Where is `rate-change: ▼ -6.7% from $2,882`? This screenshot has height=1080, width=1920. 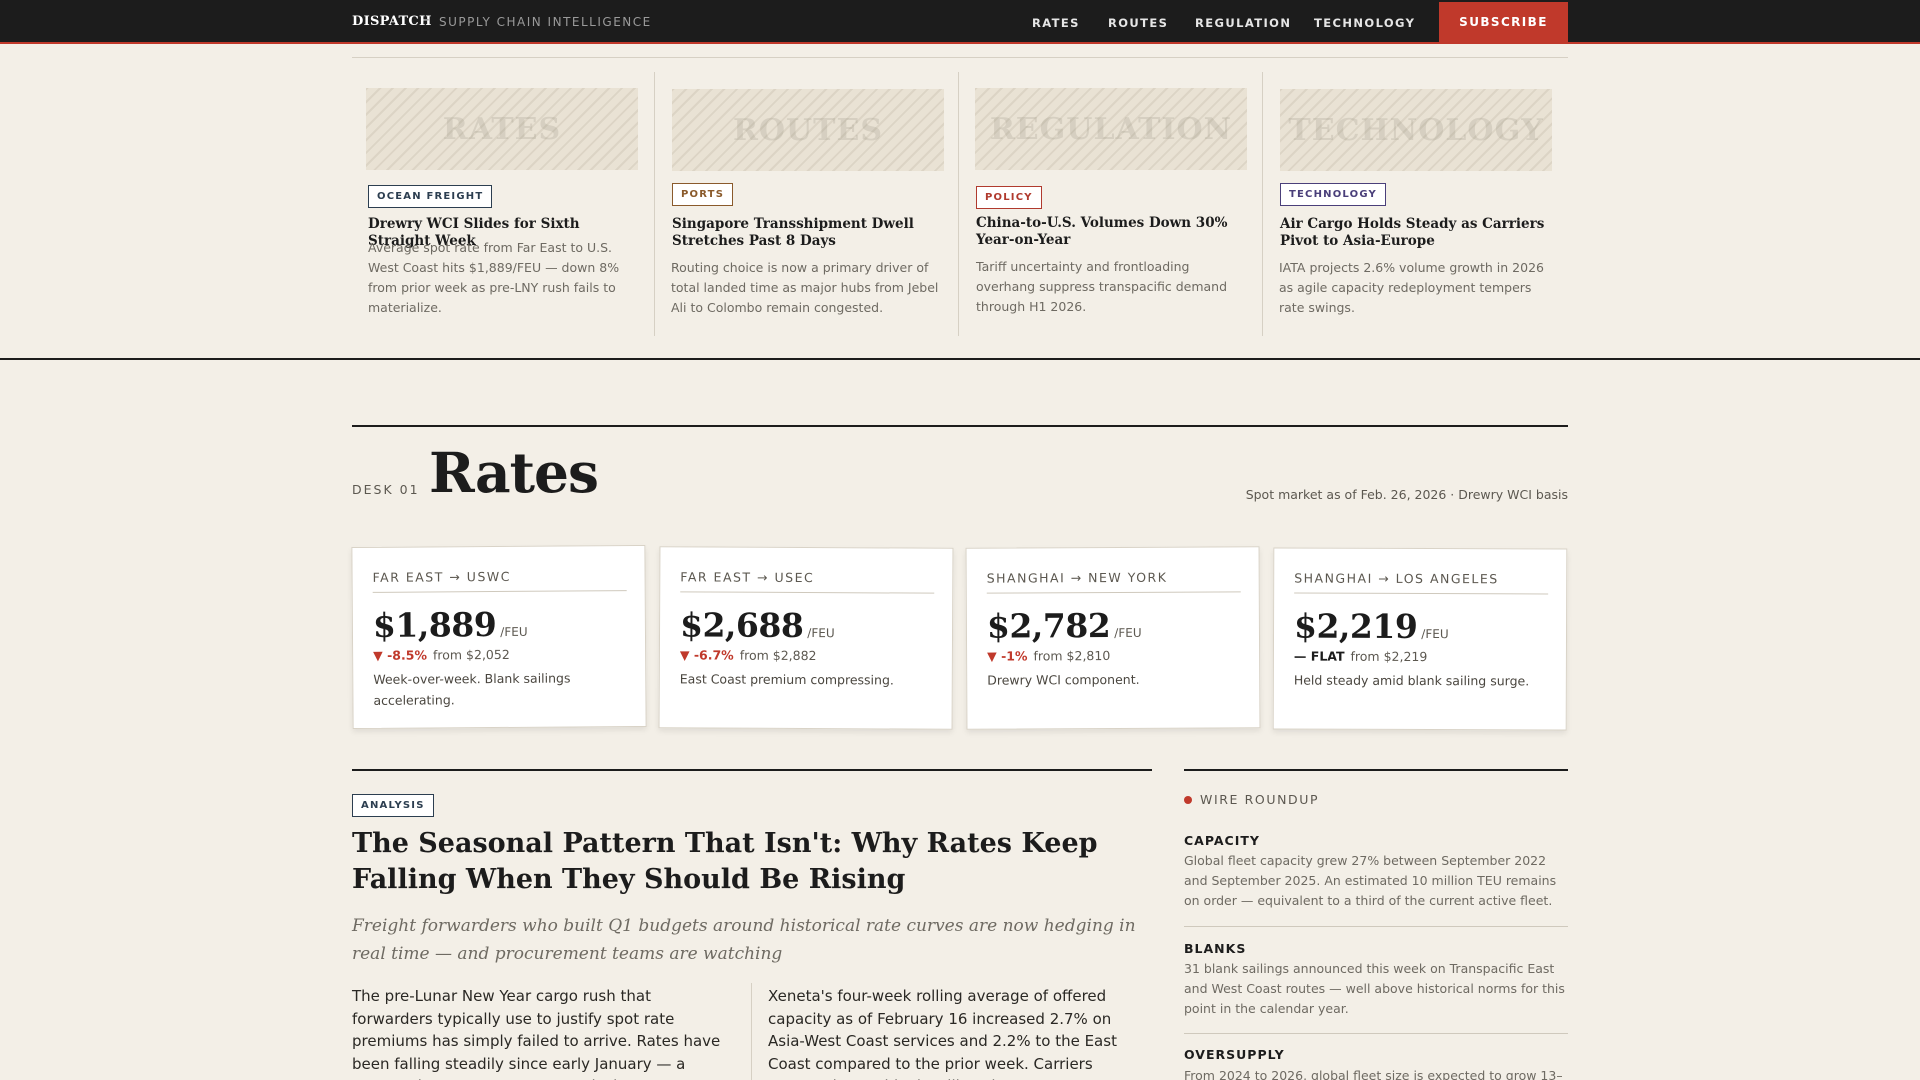 rate-change: ▼ -6.7% from $2,882 is located at coordinates (748, 655).